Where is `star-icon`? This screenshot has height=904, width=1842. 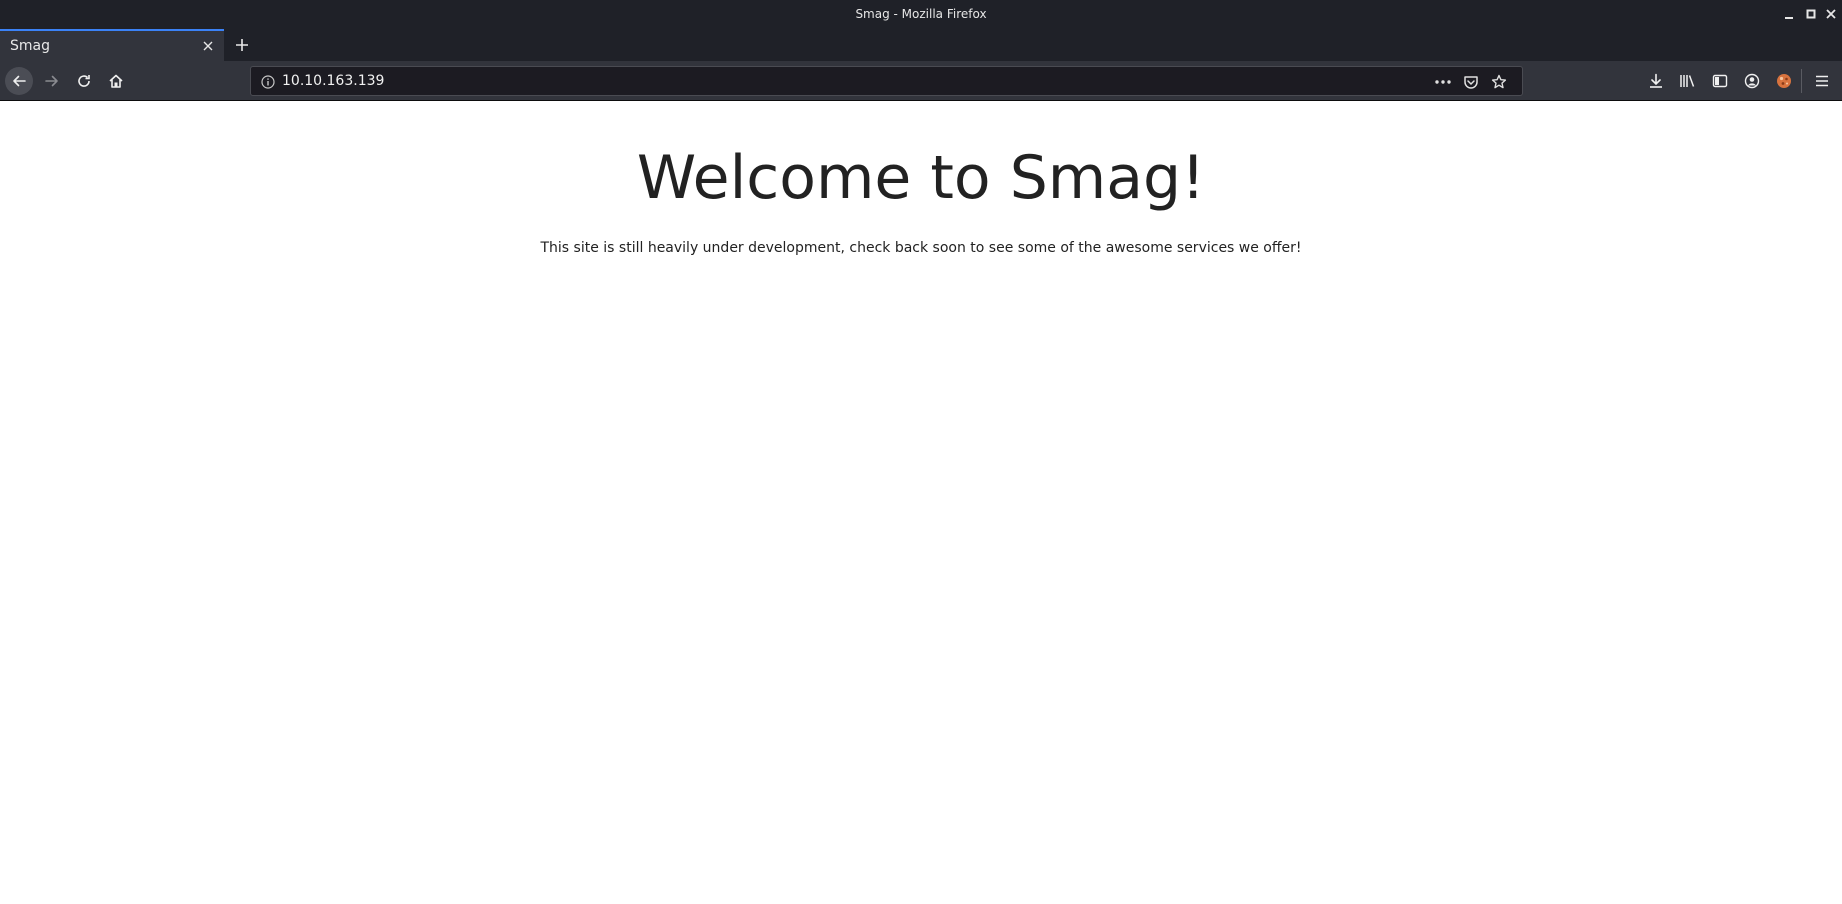
star-icon is located at coordinates (1499, 82).